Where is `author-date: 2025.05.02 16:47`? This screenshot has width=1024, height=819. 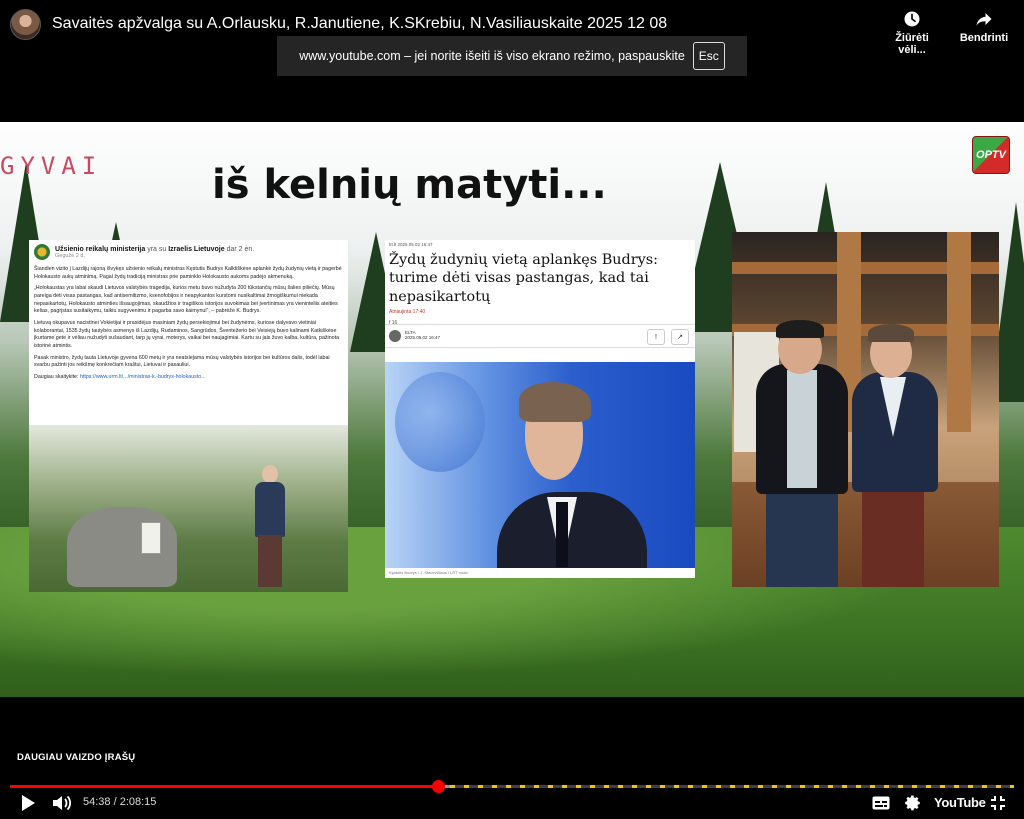
author-date: 2025.05.02 16:47 is located at coordinates (423, 337).